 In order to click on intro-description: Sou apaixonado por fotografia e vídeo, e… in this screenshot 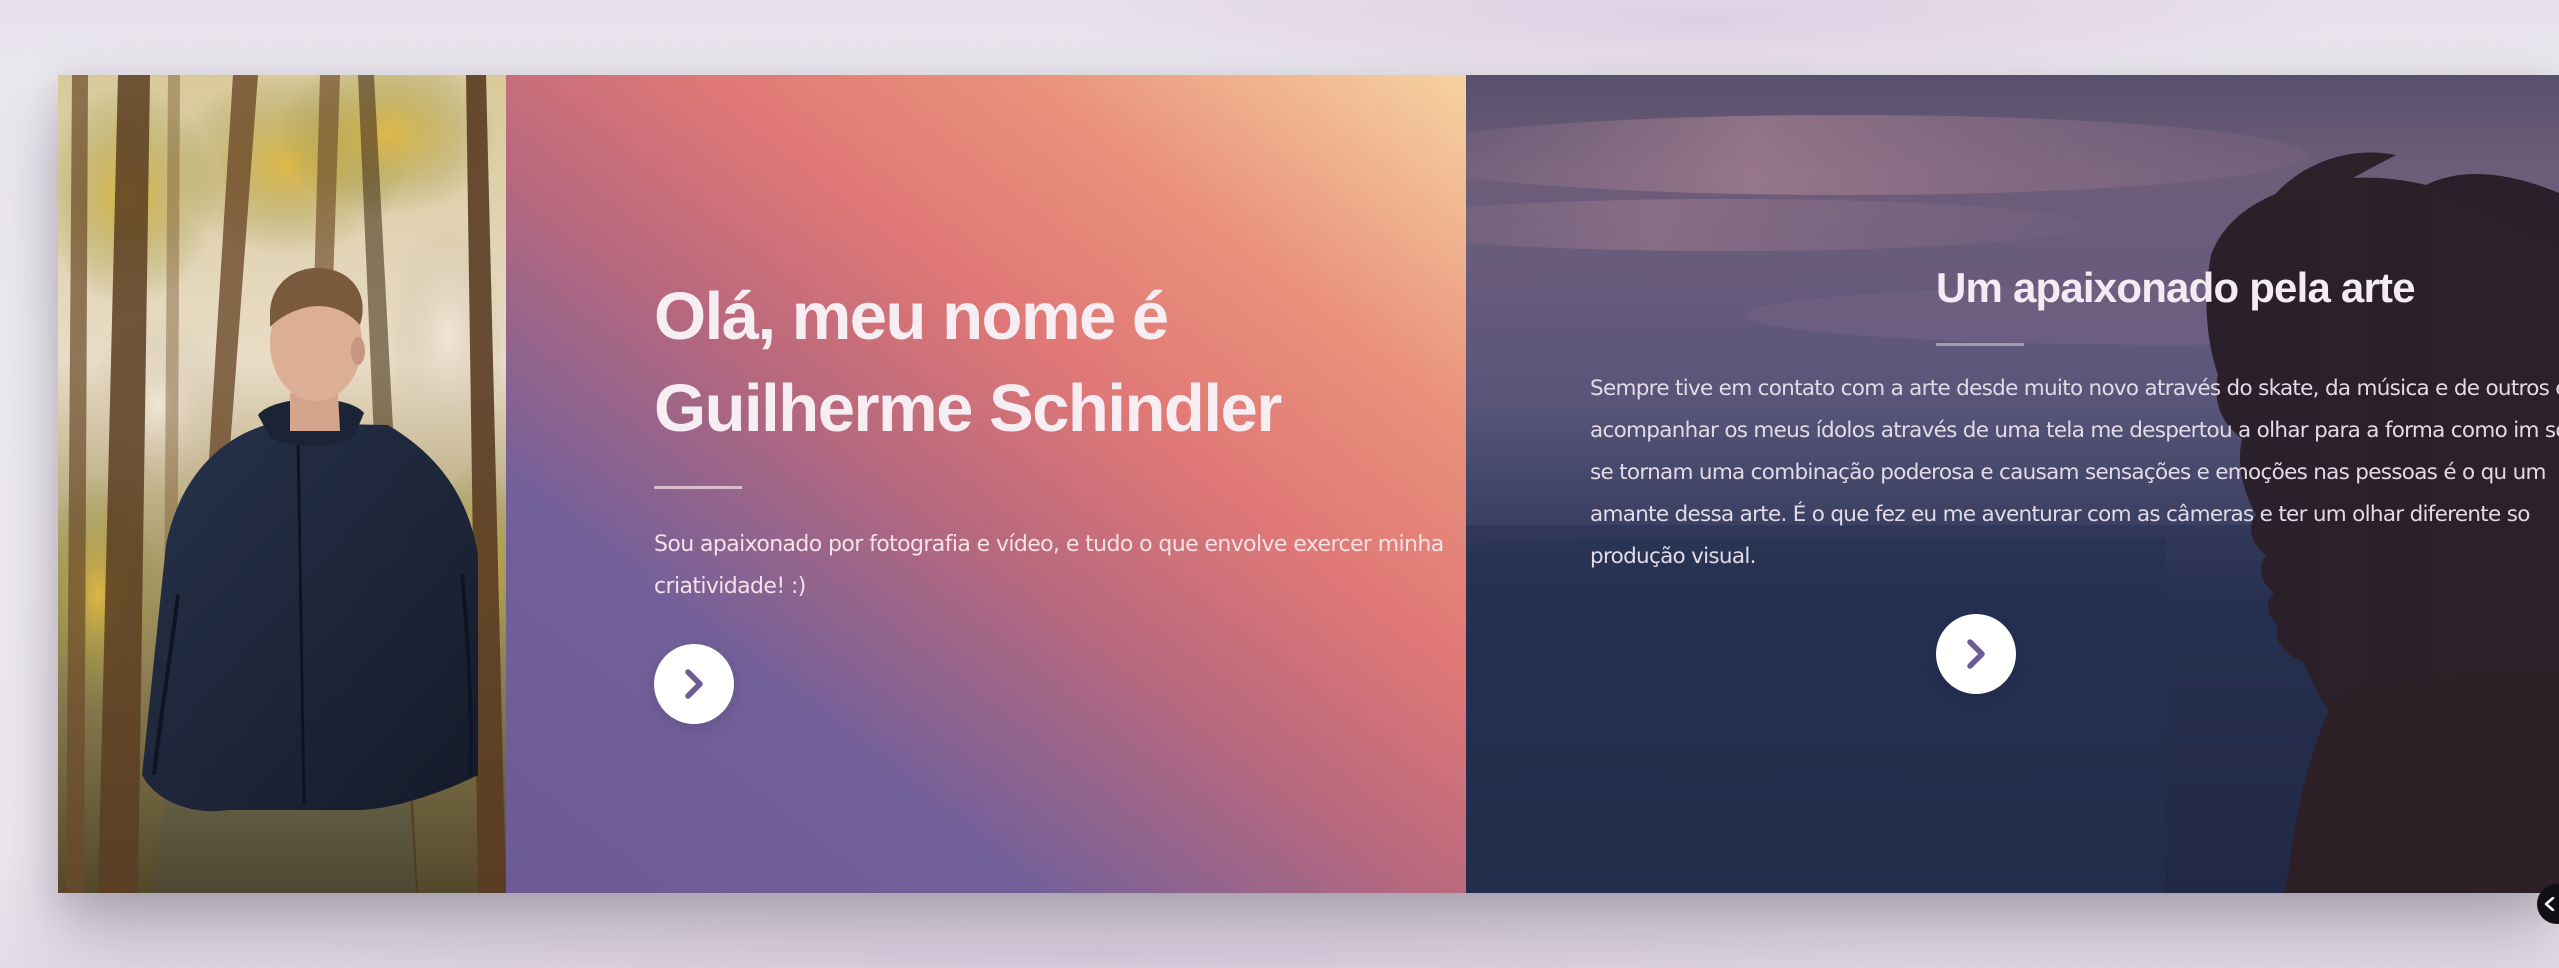, I will do `click(1049, 565)`.